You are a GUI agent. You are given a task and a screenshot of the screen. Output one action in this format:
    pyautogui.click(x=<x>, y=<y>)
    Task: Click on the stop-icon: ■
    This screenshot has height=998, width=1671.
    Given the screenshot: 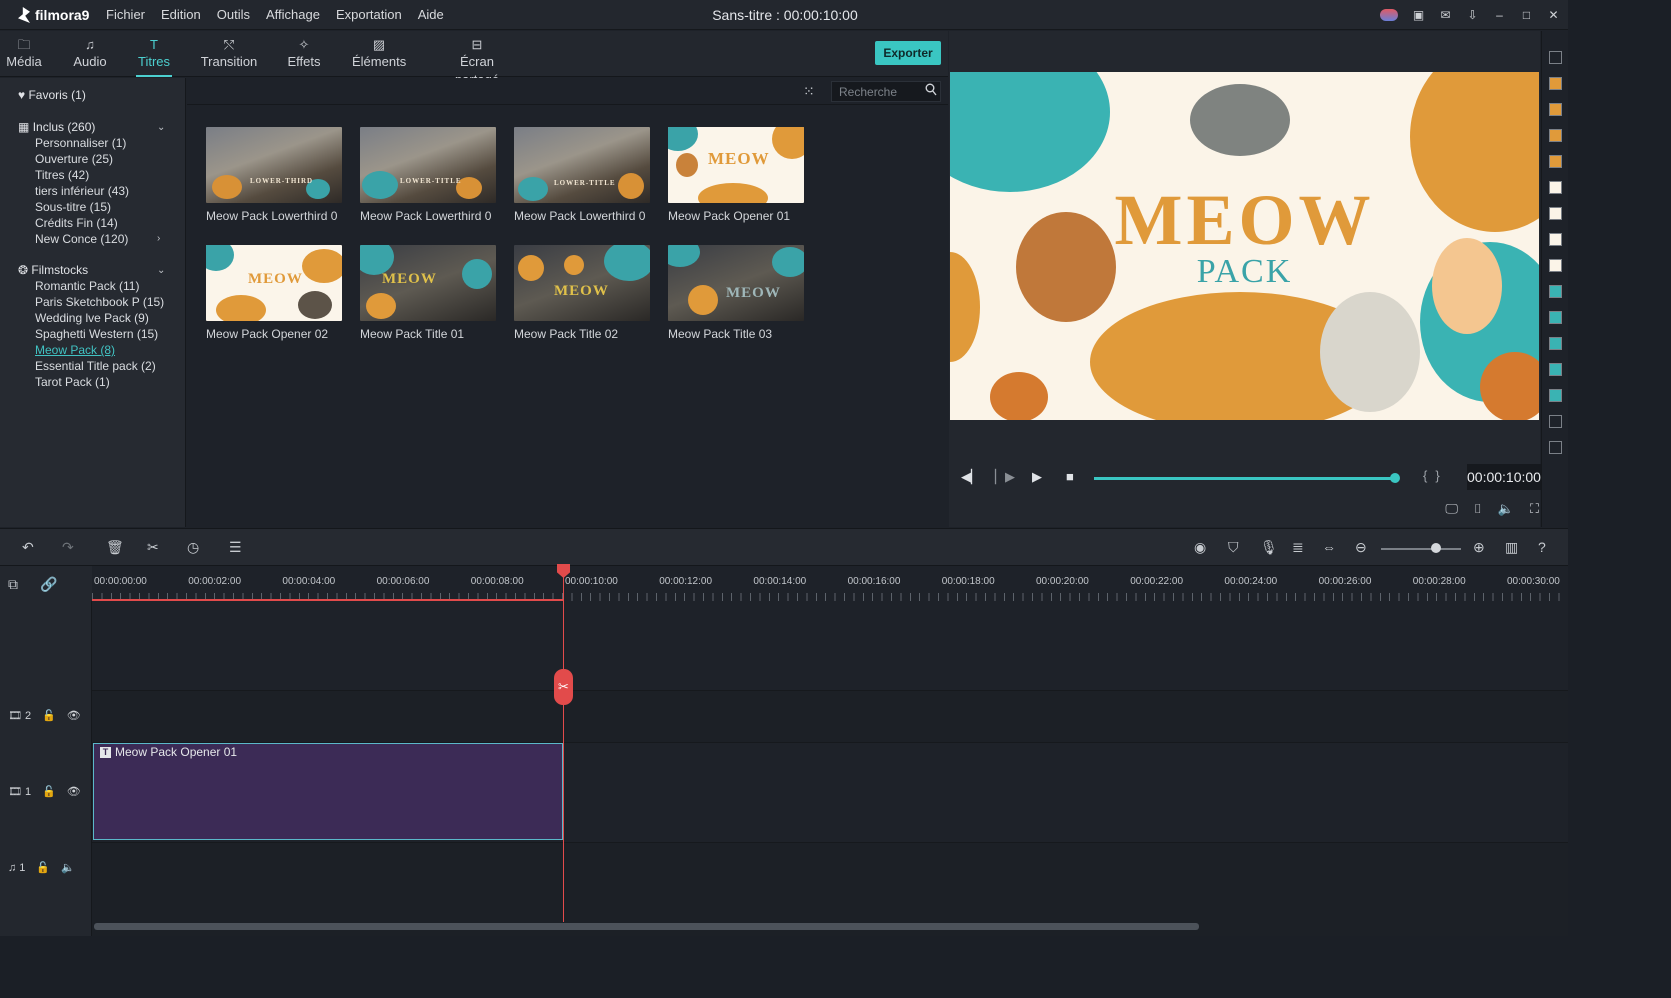 What is the action you would take?
    pyautogui.click(x=1070, y=476)
    